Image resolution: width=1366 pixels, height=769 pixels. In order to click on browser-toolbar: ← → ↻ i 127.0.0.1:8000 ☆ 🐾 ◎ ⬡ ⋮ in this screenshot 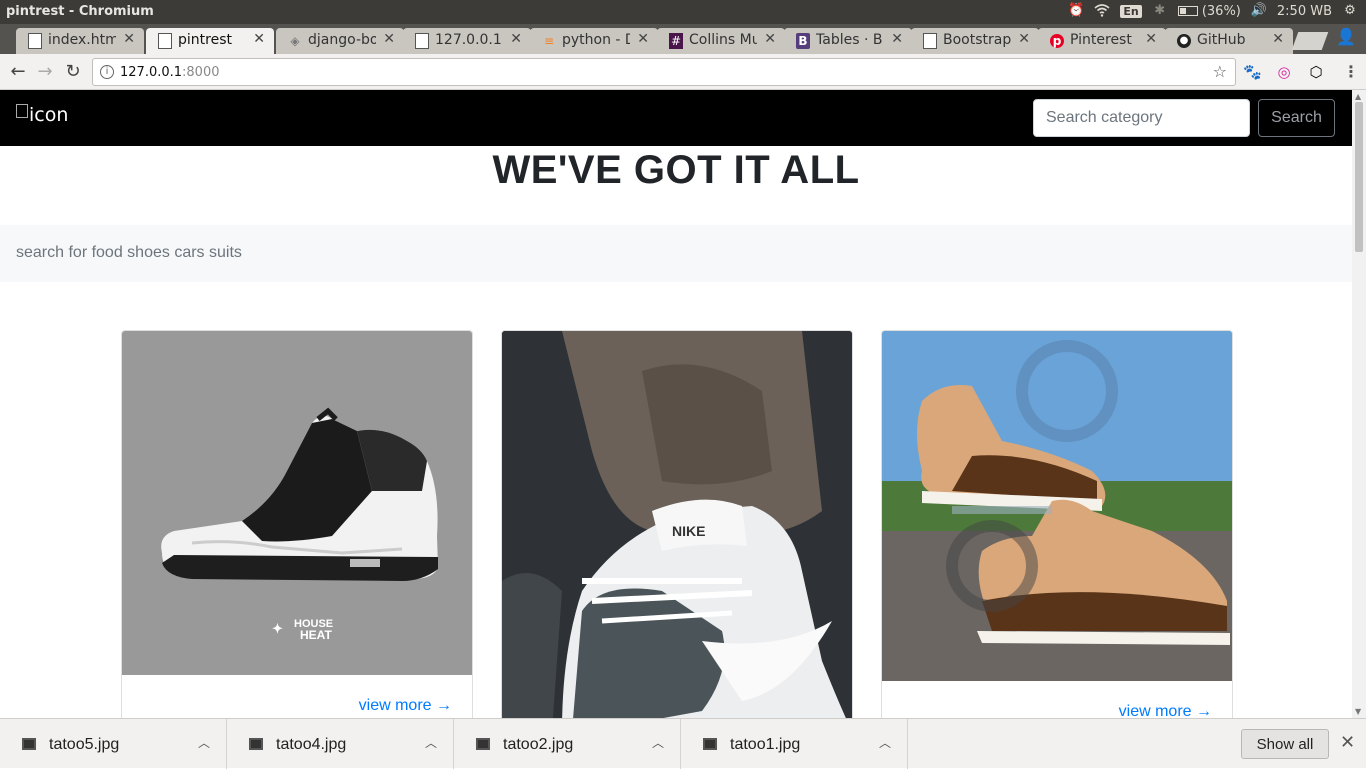, I will do `click(683, 72)`.